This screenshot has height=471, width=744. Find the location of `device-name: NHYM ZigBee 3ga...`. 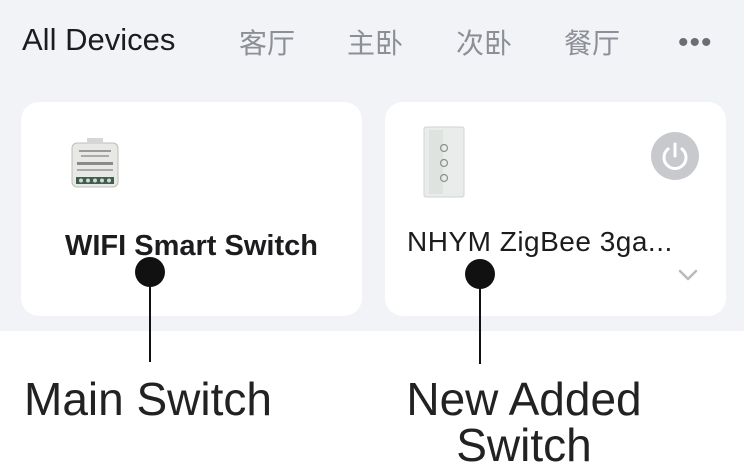

device-name: NHYM ZigBee 3ga... is located at coordinates (540, 241).